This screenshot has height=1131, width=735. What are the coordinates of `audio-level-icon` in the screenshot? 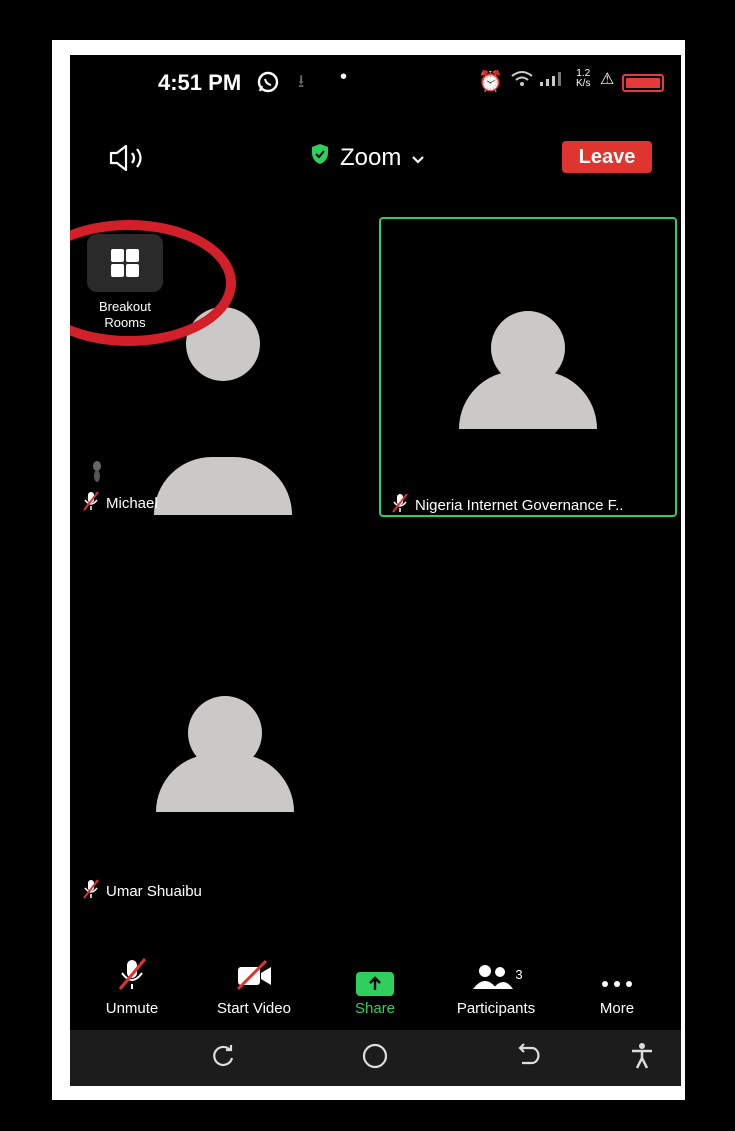 It's located at (97, 475).